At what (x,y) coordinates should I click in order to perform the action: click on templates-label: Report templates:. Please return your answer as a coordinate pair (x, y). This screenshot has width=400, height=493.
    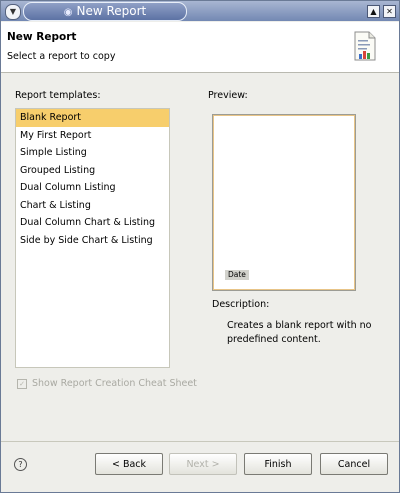
    Looking at the image, I should click on (58, 95).